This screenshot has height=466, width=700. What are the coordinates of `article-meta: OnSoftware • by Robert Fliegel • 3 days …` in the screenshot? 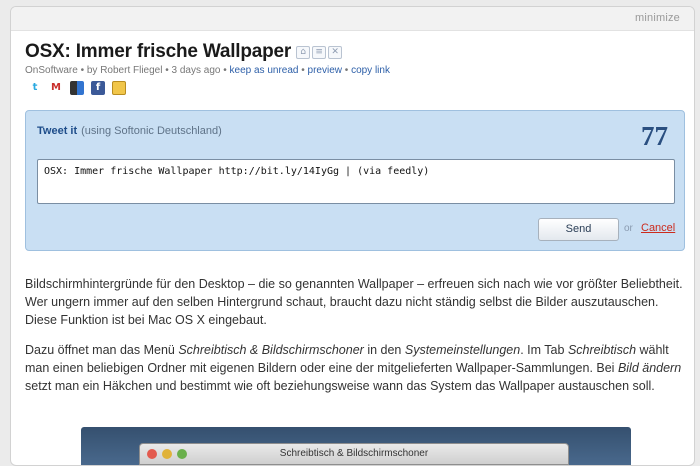 It's located at (207, 70).